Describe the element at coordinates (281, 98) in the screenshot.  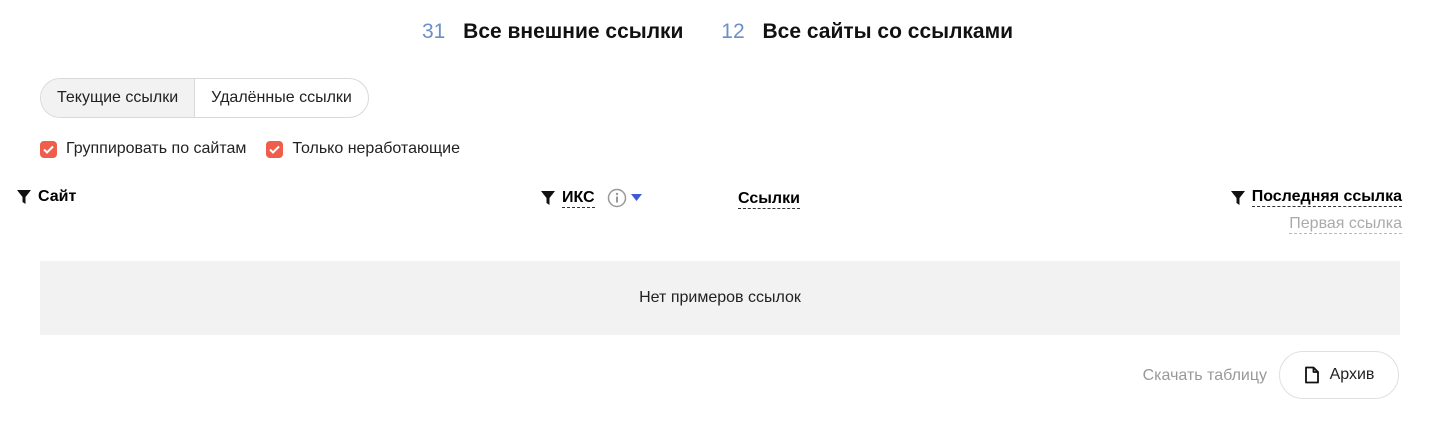
I see `segment-deleted-links: Удалённые ссылки` at that location.